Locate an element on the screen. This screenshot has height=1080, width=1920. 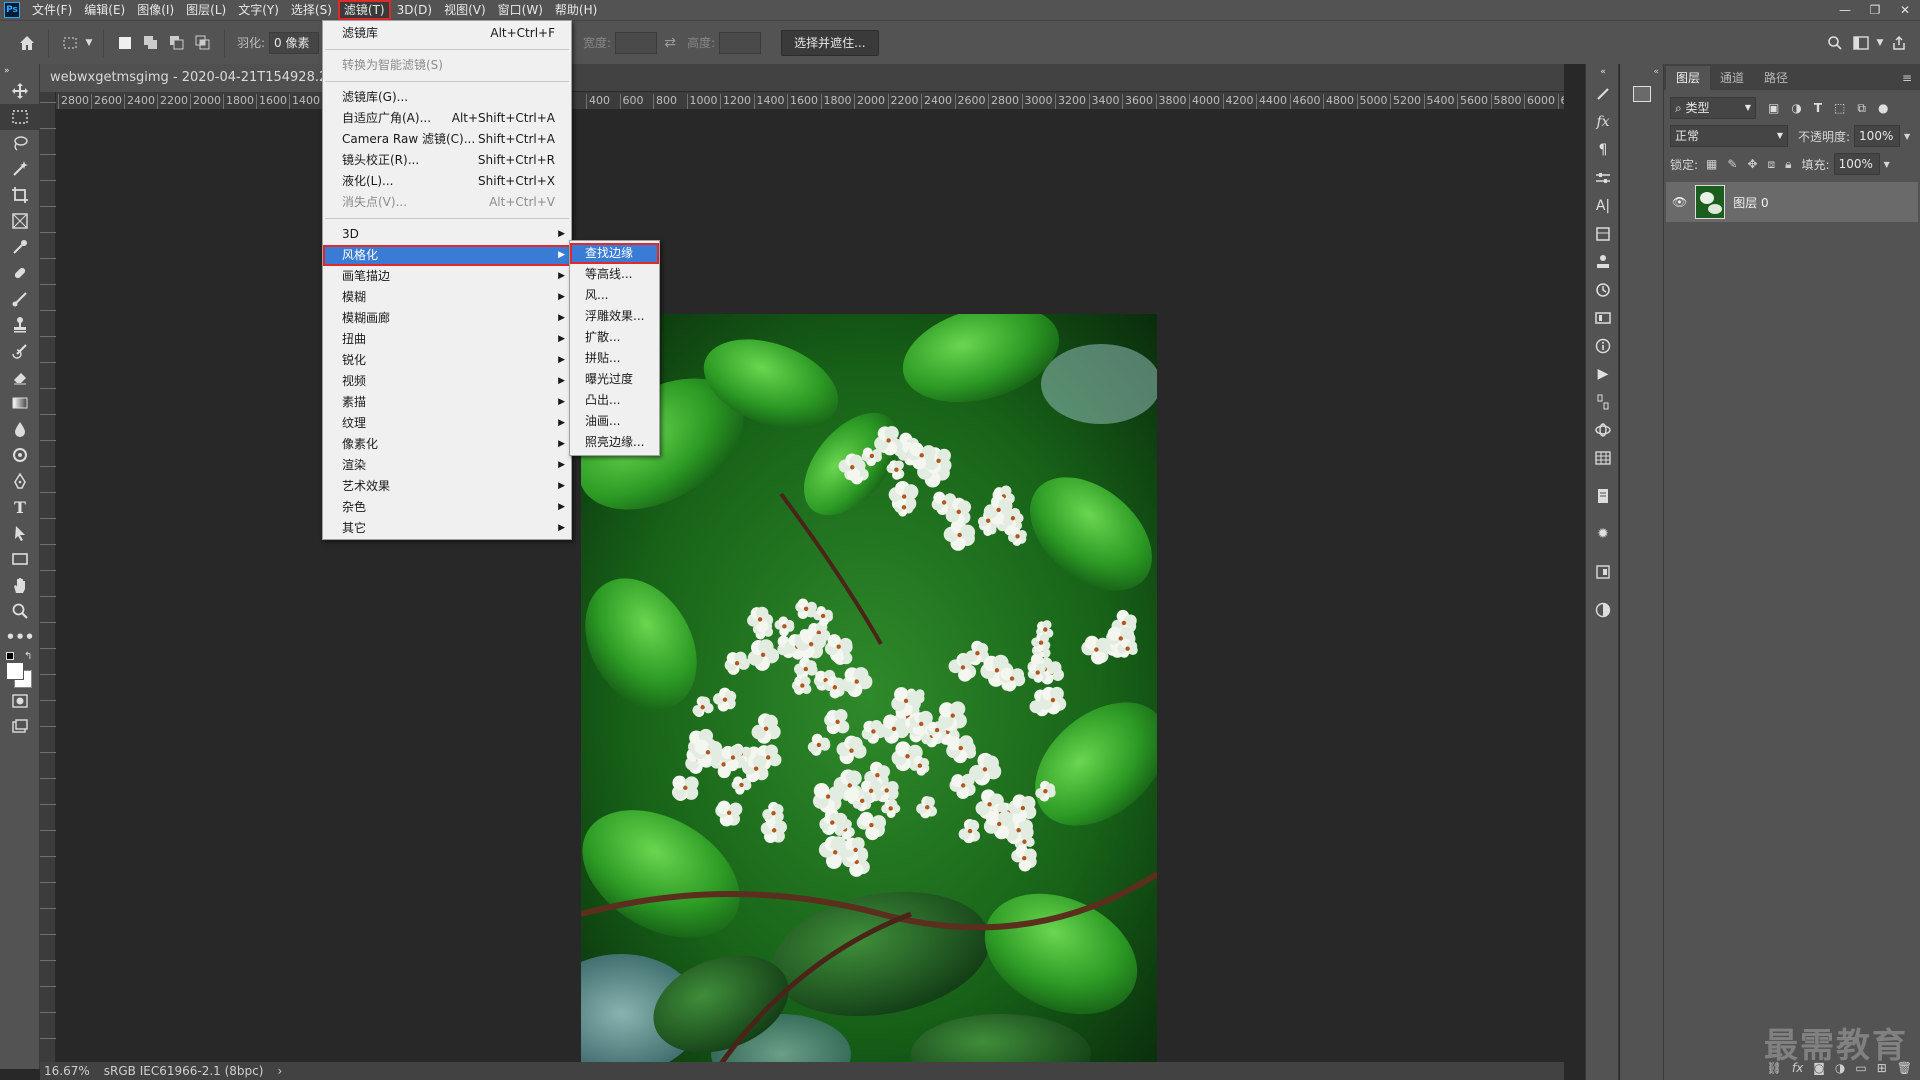
menu-edit: 编辑(E) is located at coordinates (104, 10).